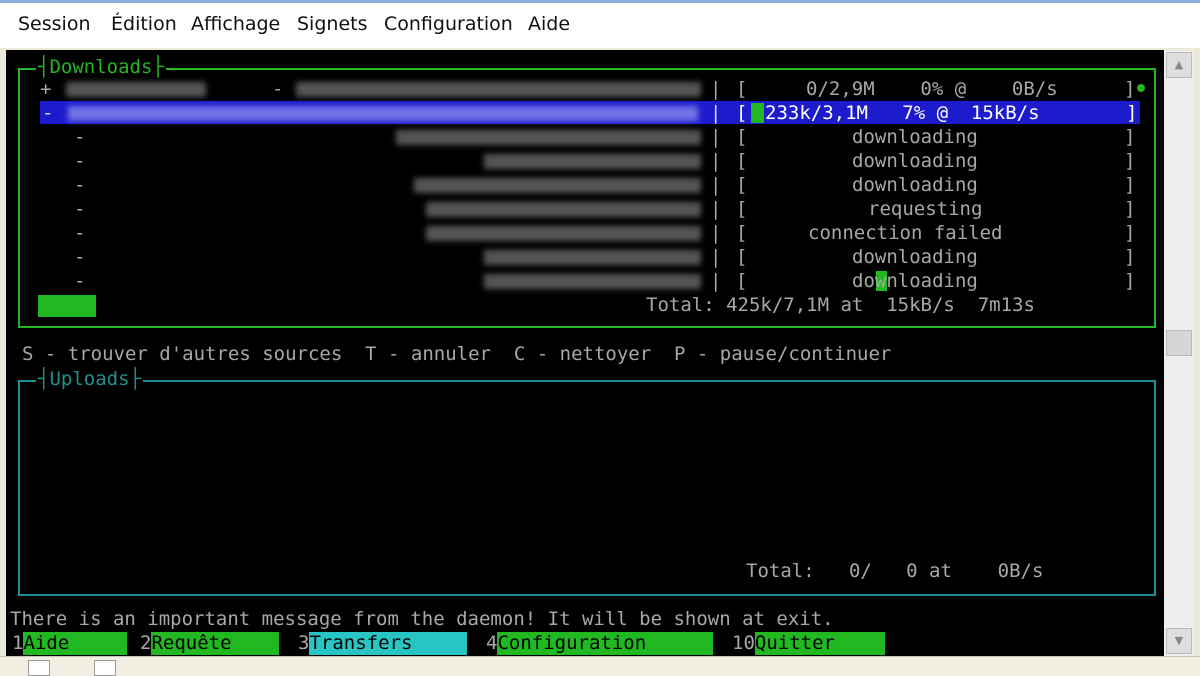  What do you see at coordinates (492, 643) in the screenshot?
I see `fkey-number: 4` at bounding box center [492, 643].